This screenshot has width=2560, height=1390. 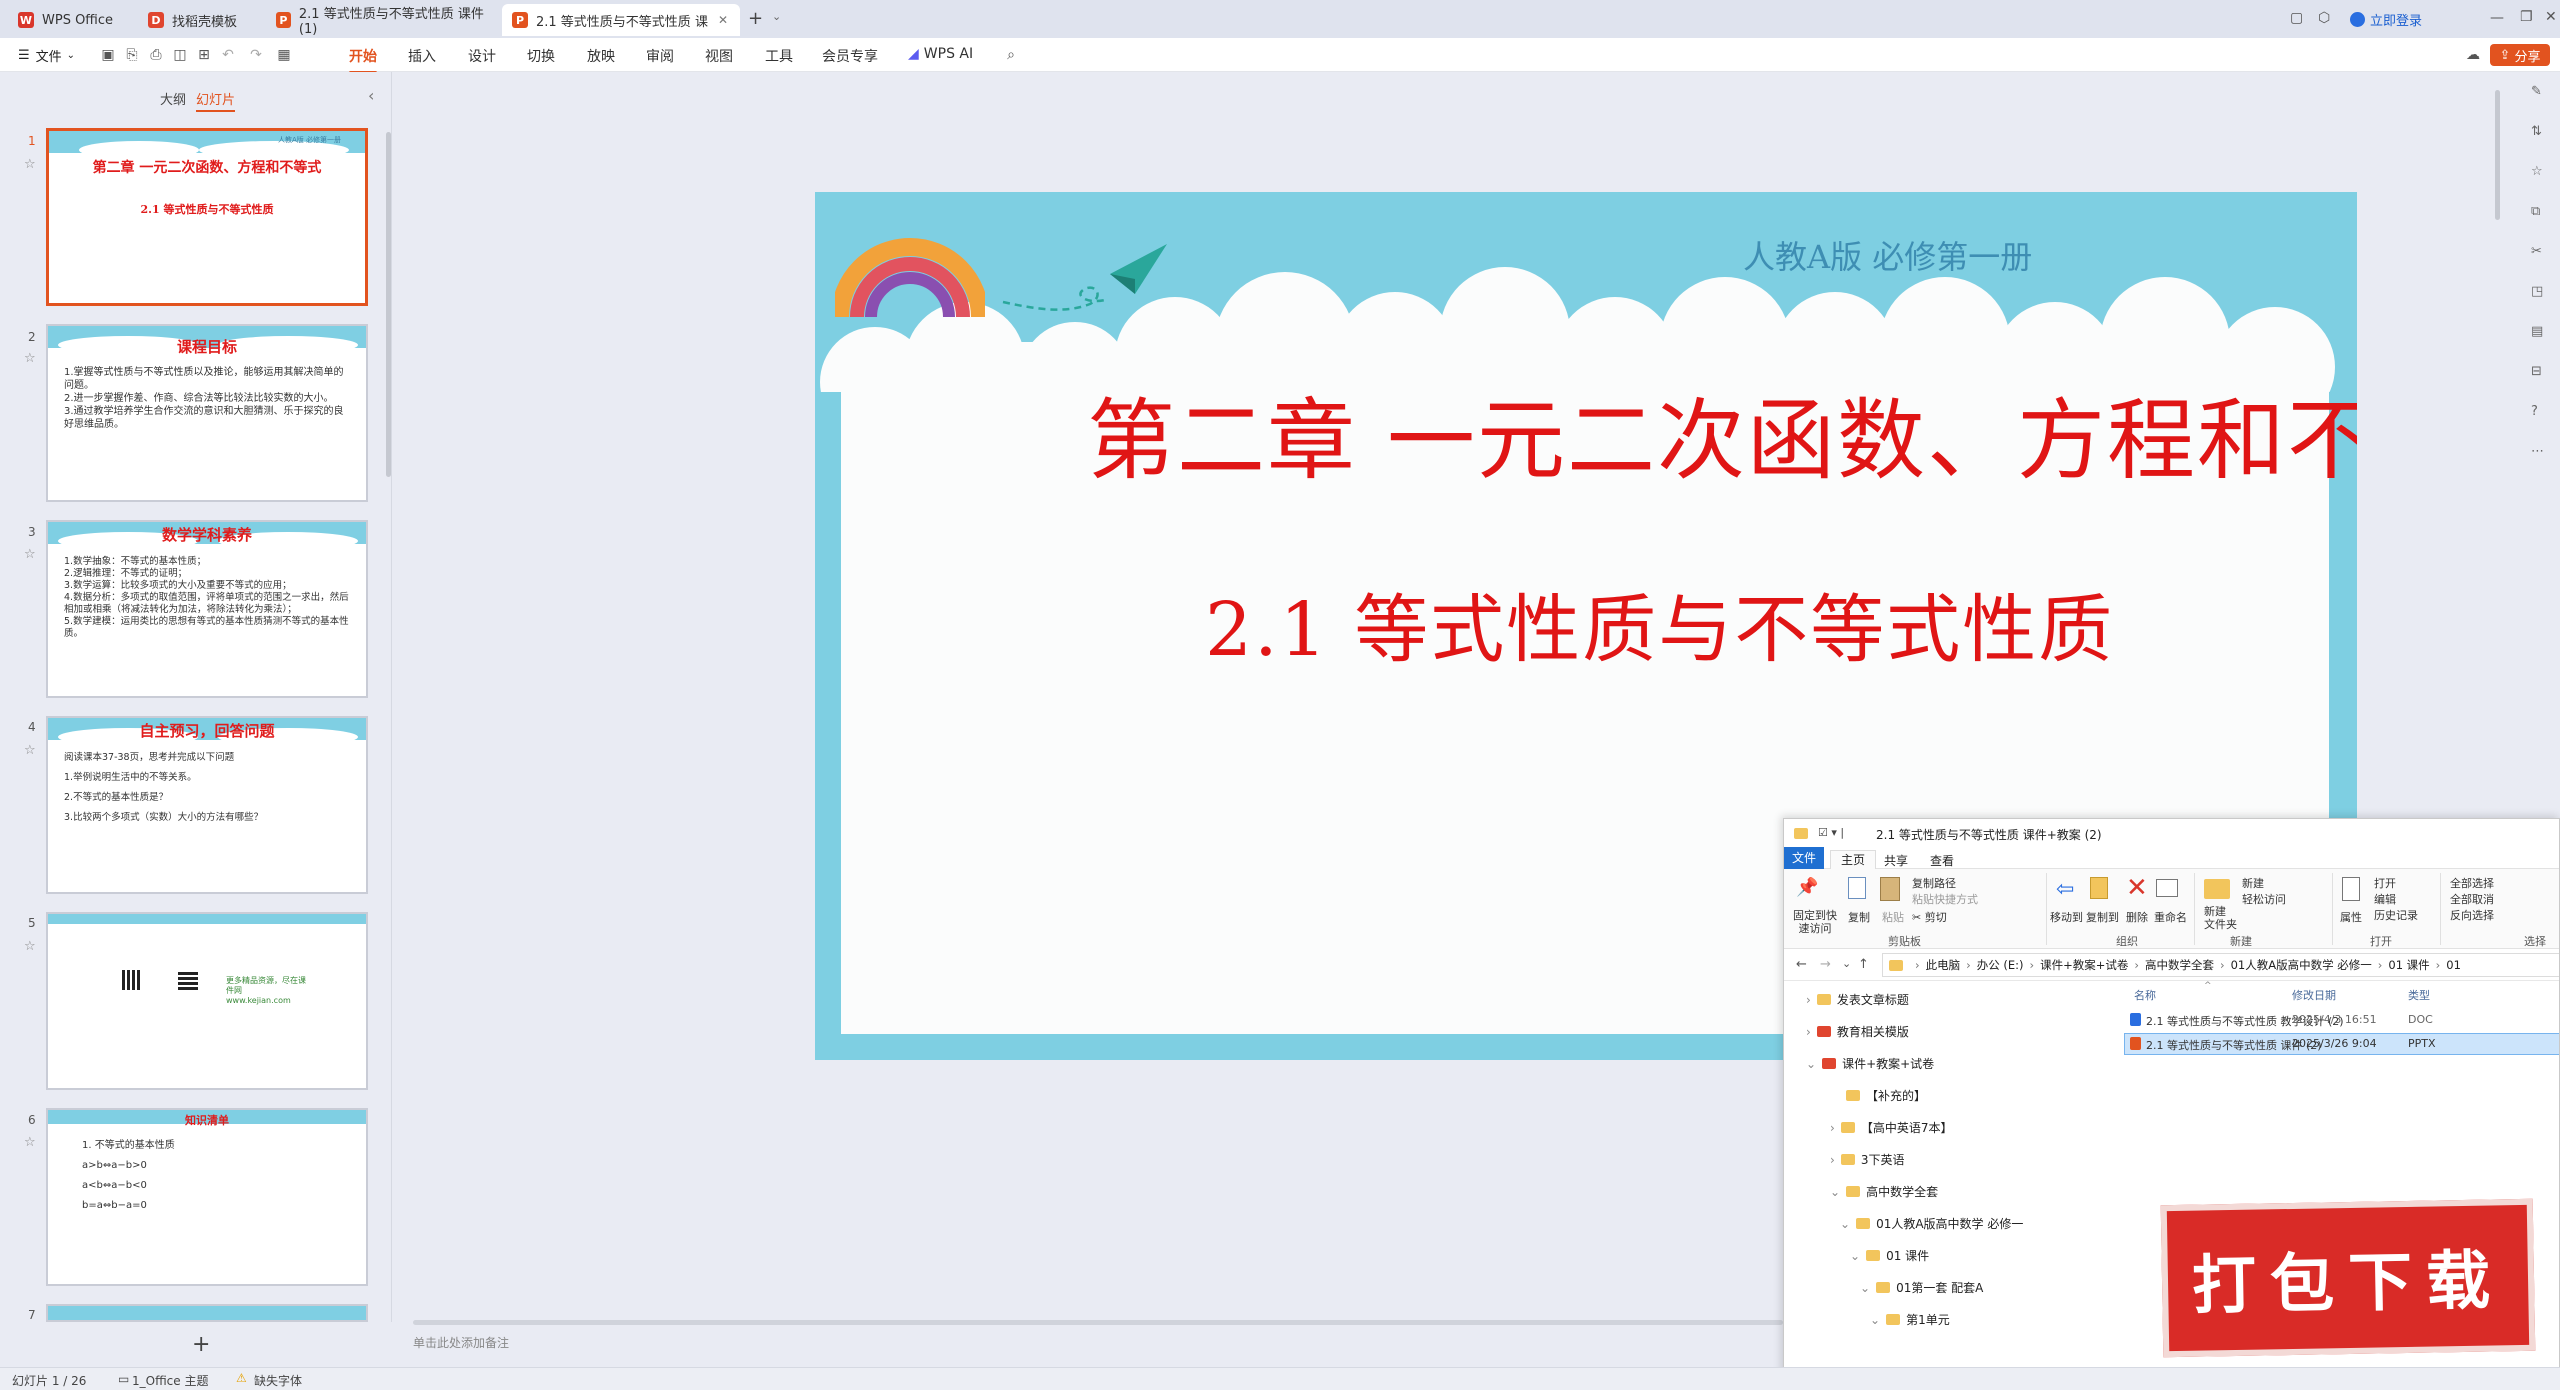 I want to click on copy-path-button: 复制路径, so click(x=1934, y=883).